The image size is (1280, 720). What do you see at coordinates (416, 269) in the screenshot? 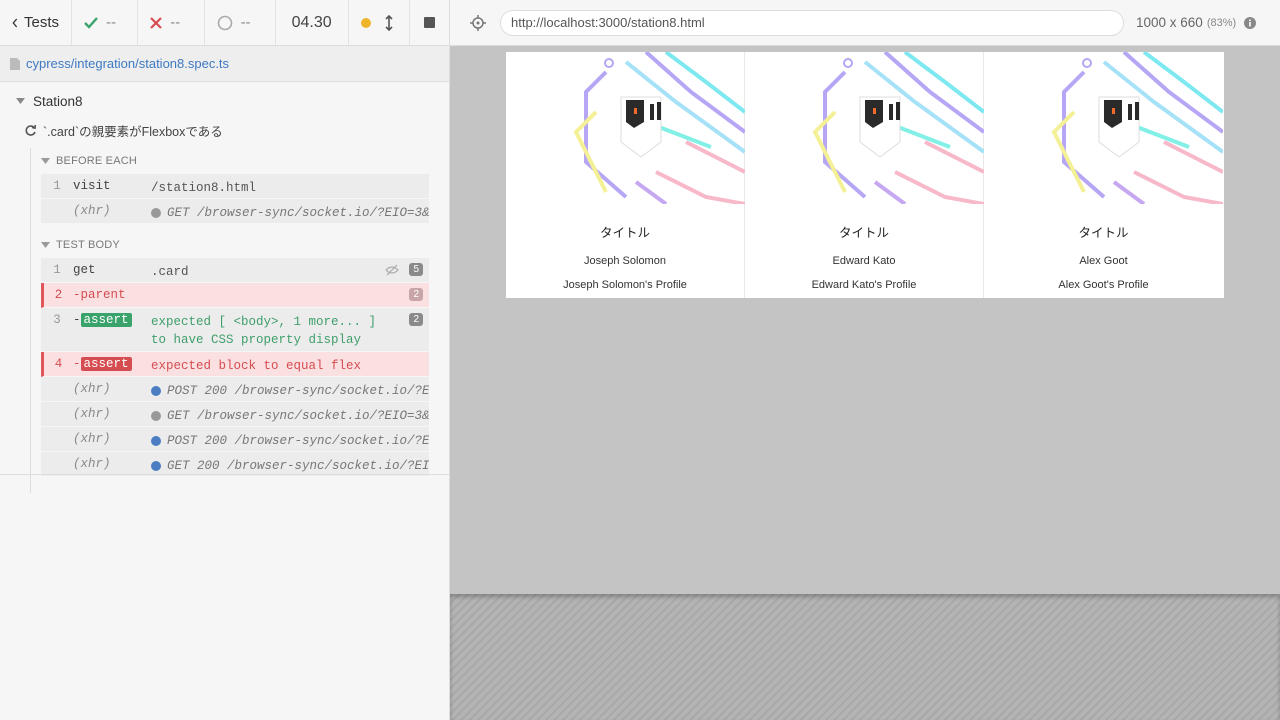
I see `element-count-badge: 5` at bounding box center [416, 269].